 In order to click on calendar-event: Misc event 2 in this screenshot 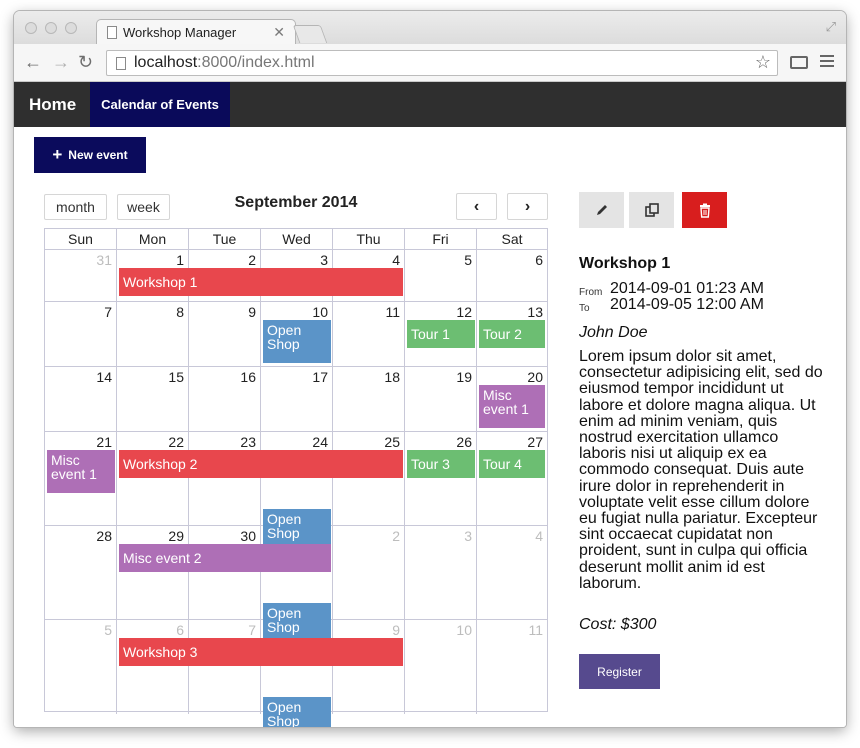, I will do `click(225, 558)`.